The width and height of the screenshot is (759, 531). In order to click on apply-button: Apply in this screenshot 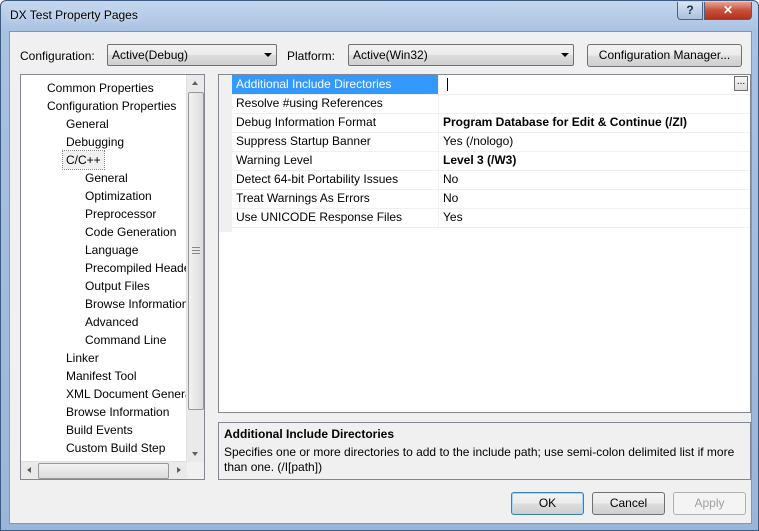, I will do `click(709, 503)`.